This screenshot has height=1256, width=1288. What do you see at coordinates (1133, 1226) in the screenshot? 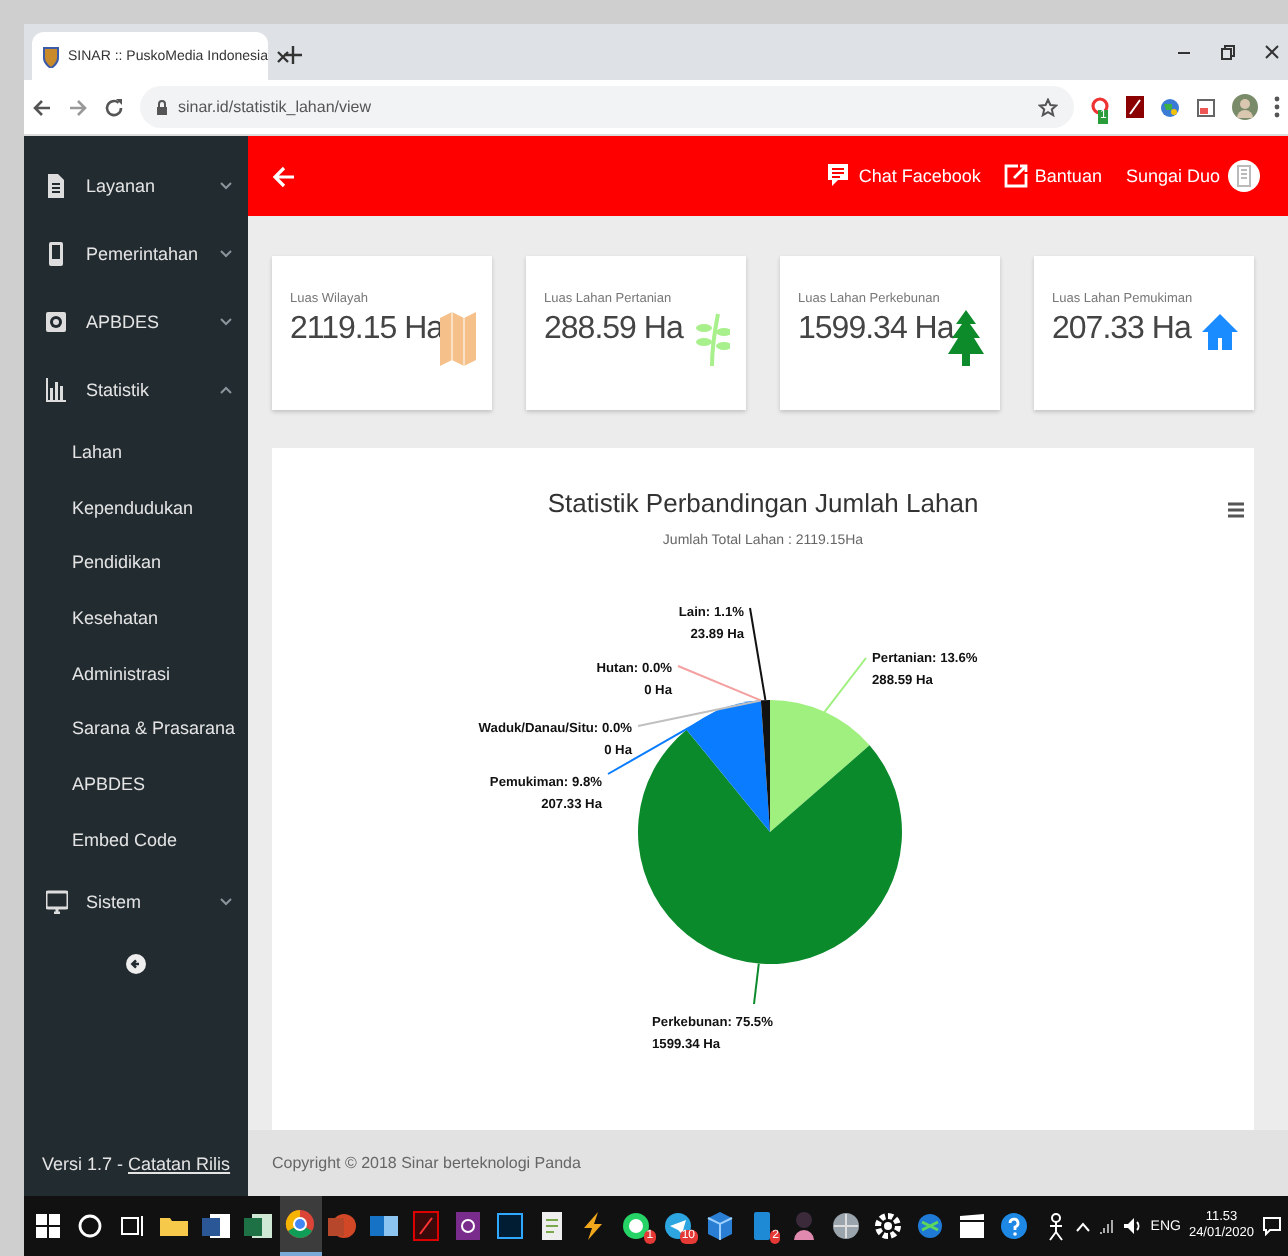
I see `volume-icon` at bounding box center [1133, 1226].